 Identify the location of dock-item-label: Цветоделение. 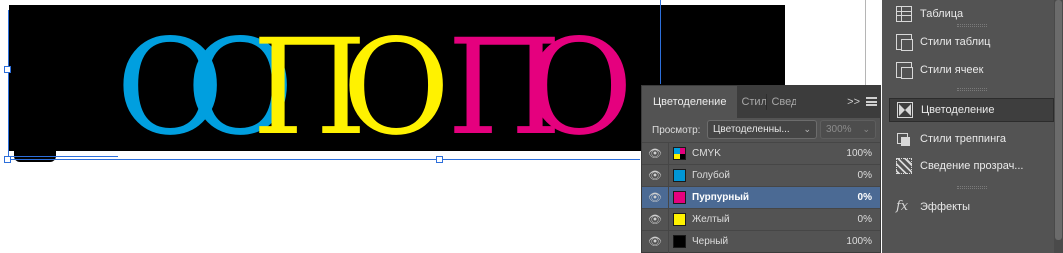
(958, 110).